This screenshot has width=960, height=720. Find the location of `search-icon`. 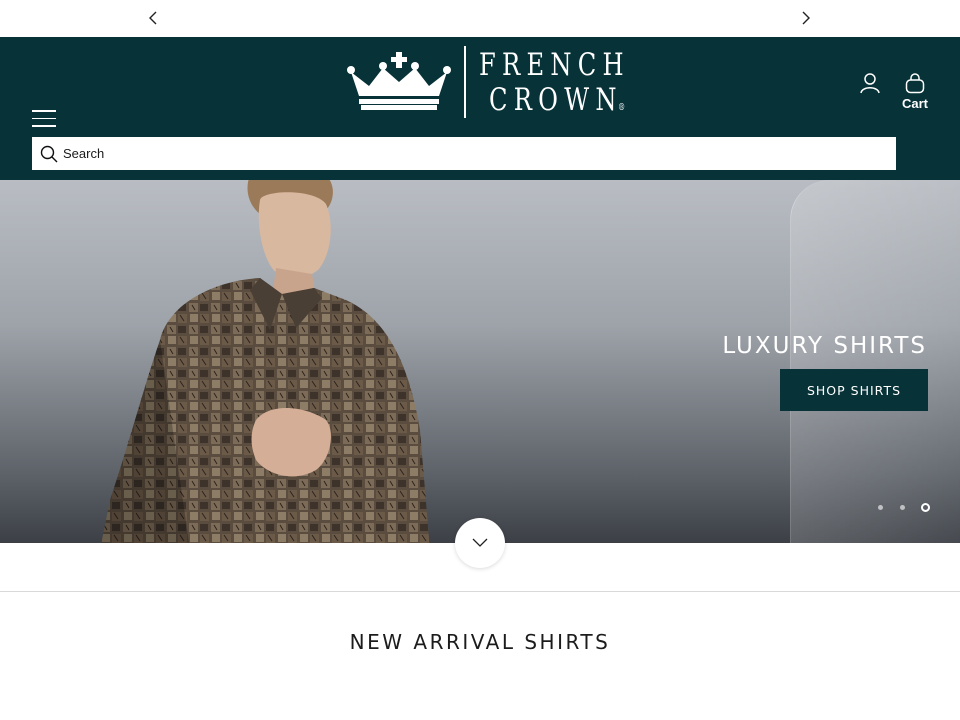

search-icon is located at coordinates (49, 154).